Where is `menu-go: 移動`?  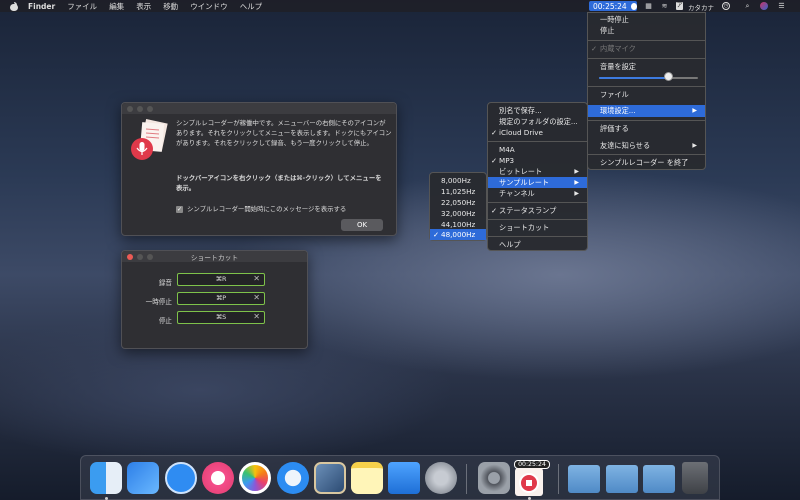 menu-go: 移動 is located at coordinates (170, 6).